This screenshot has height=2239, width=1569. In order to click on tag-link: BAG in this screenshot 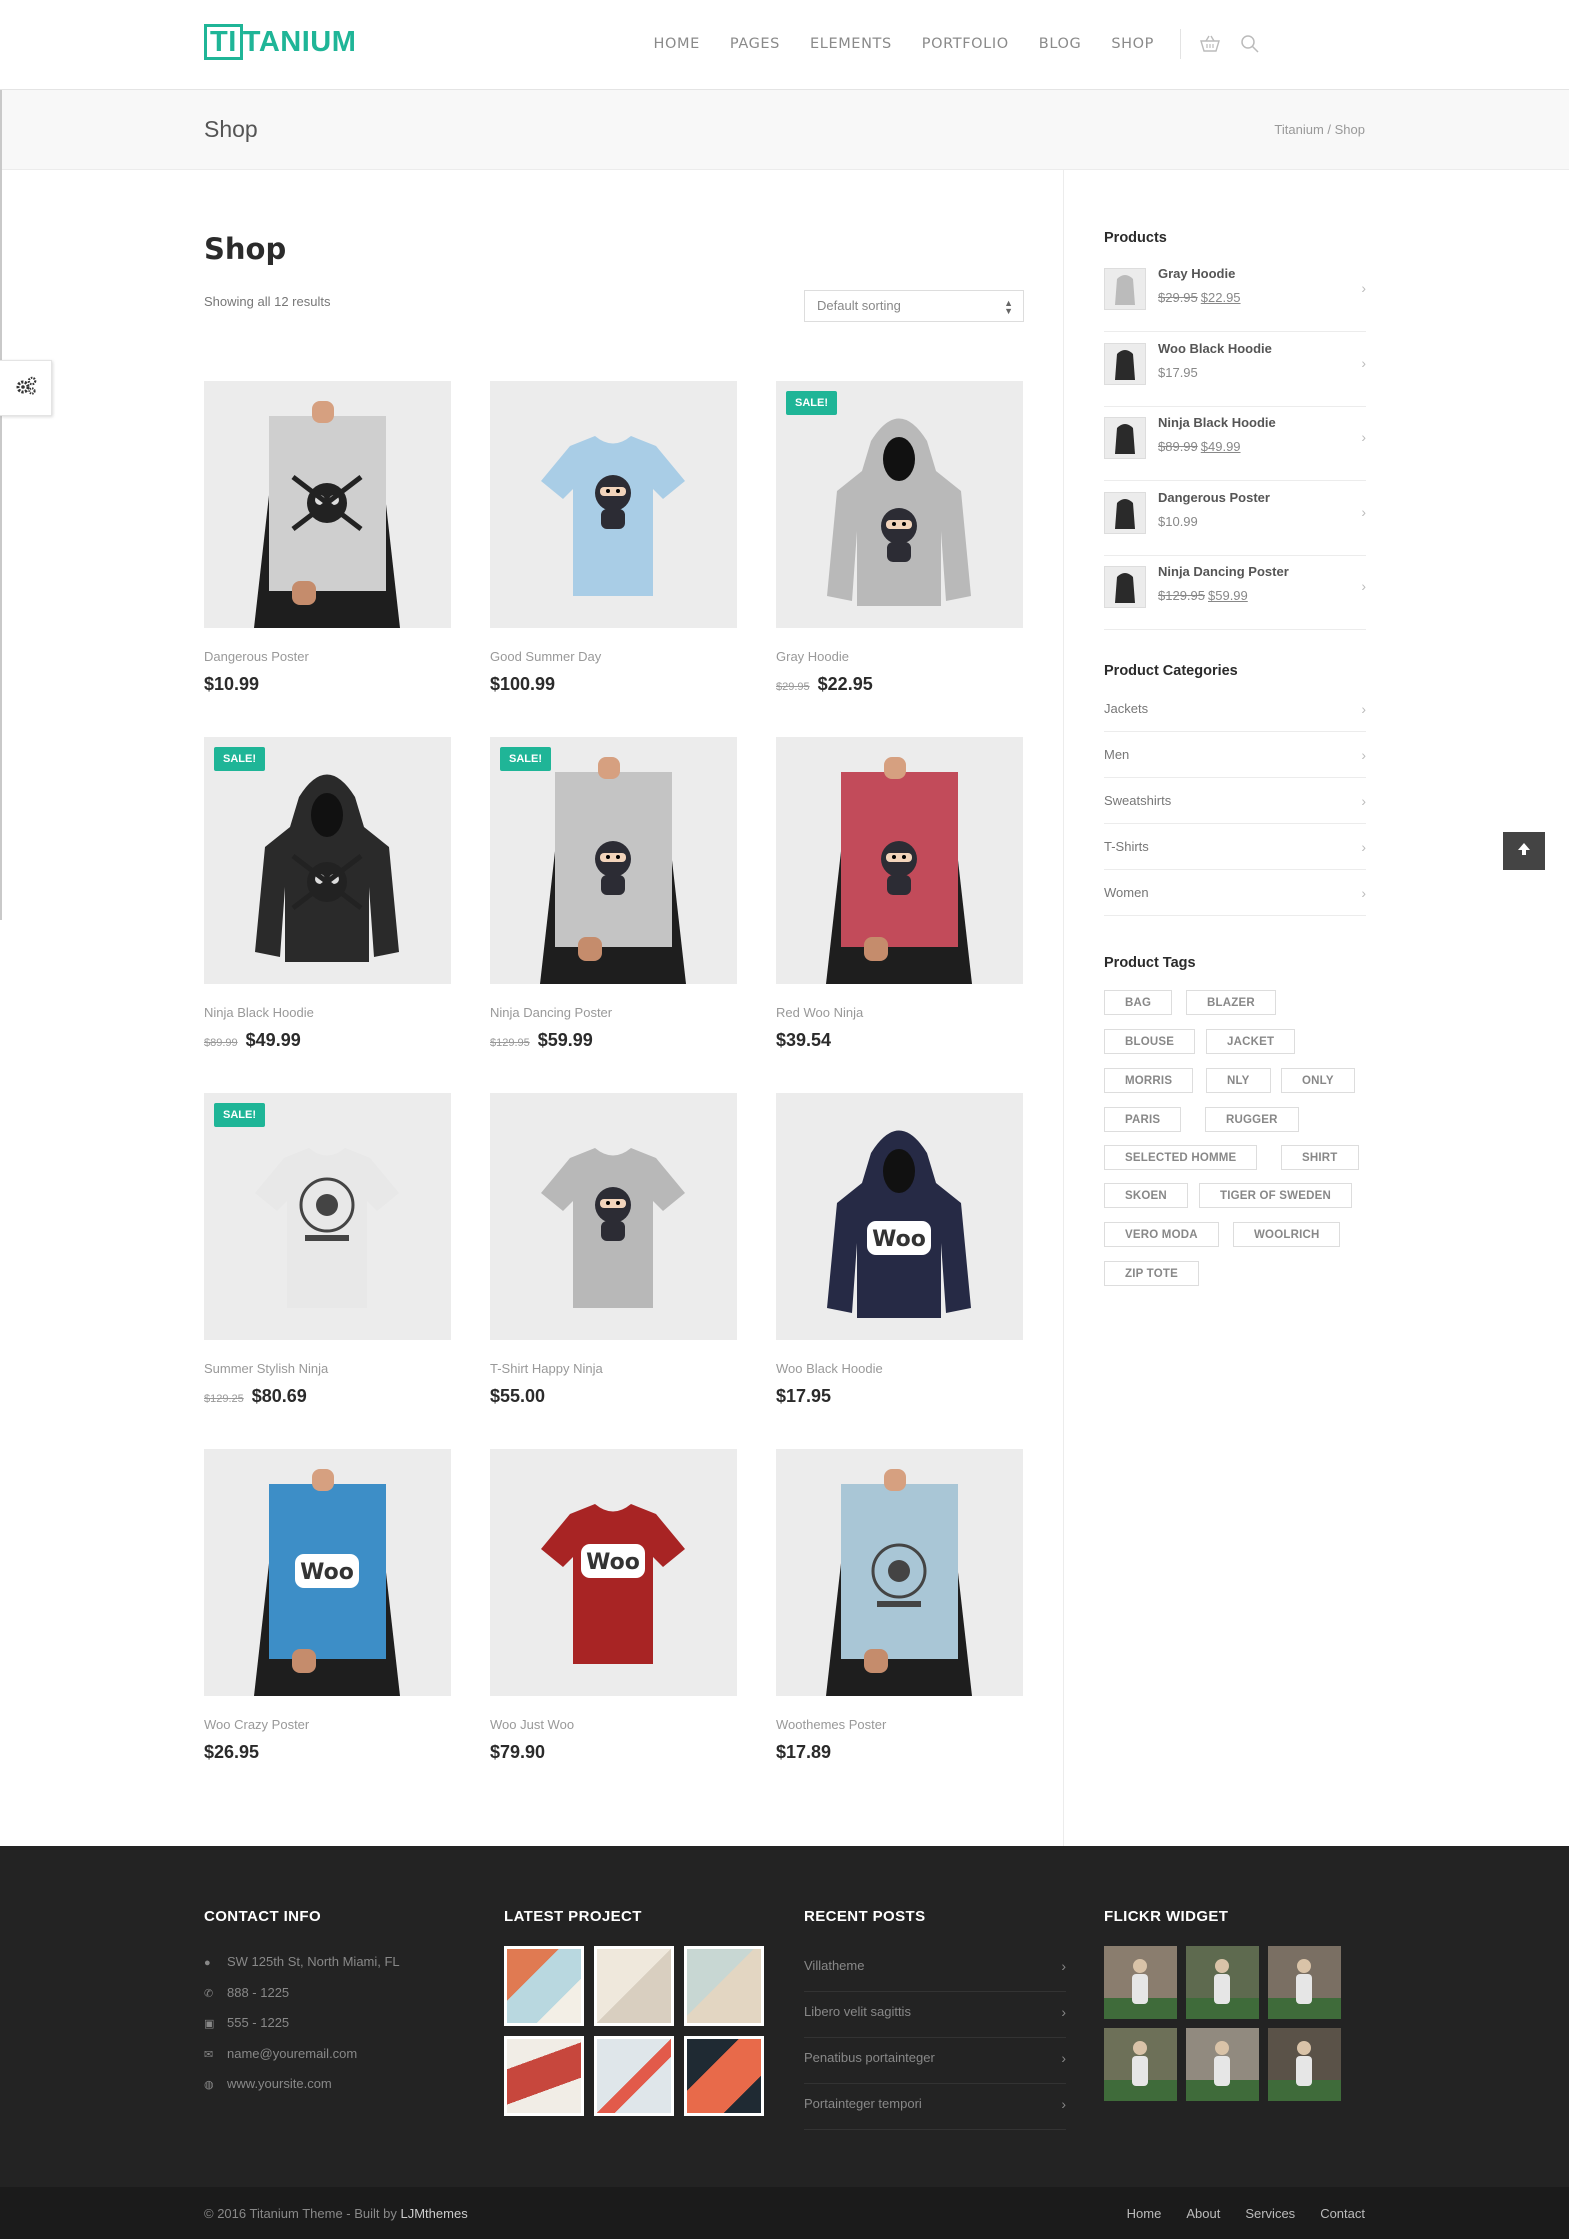, I will do `click(1138, 1002)`.